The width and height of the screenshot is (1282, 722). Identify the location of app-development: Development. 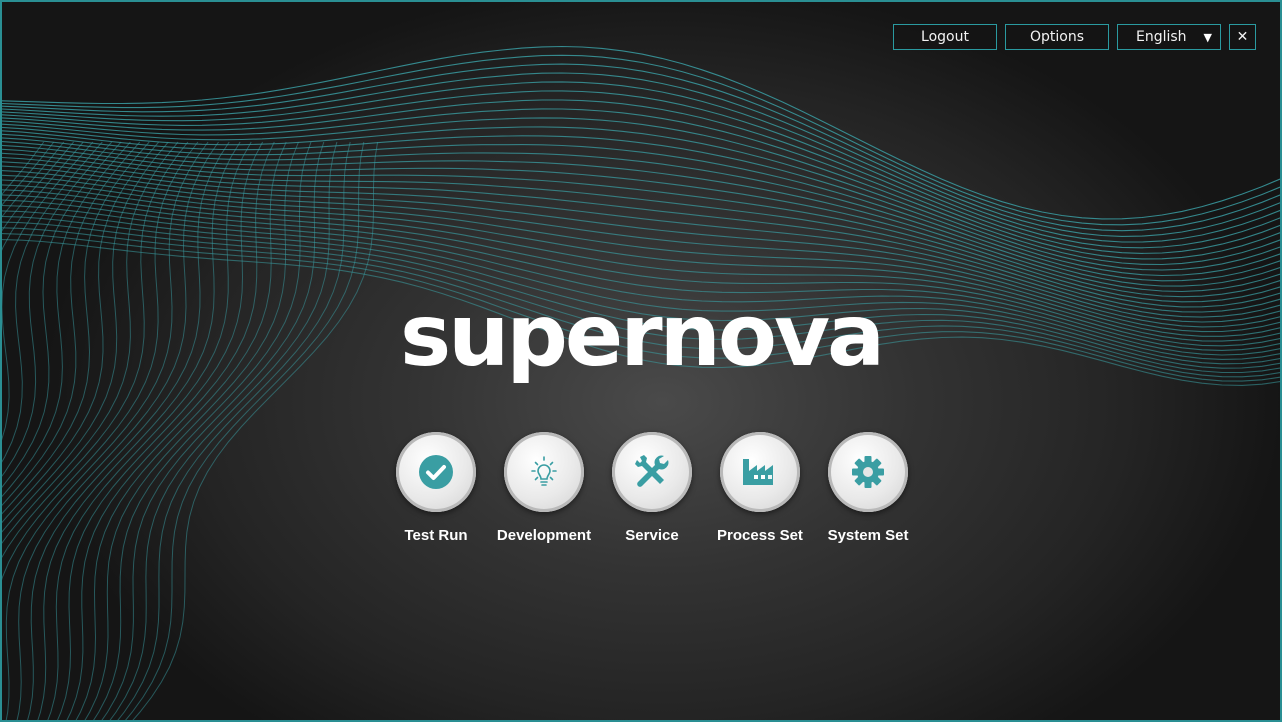
(544, 488).